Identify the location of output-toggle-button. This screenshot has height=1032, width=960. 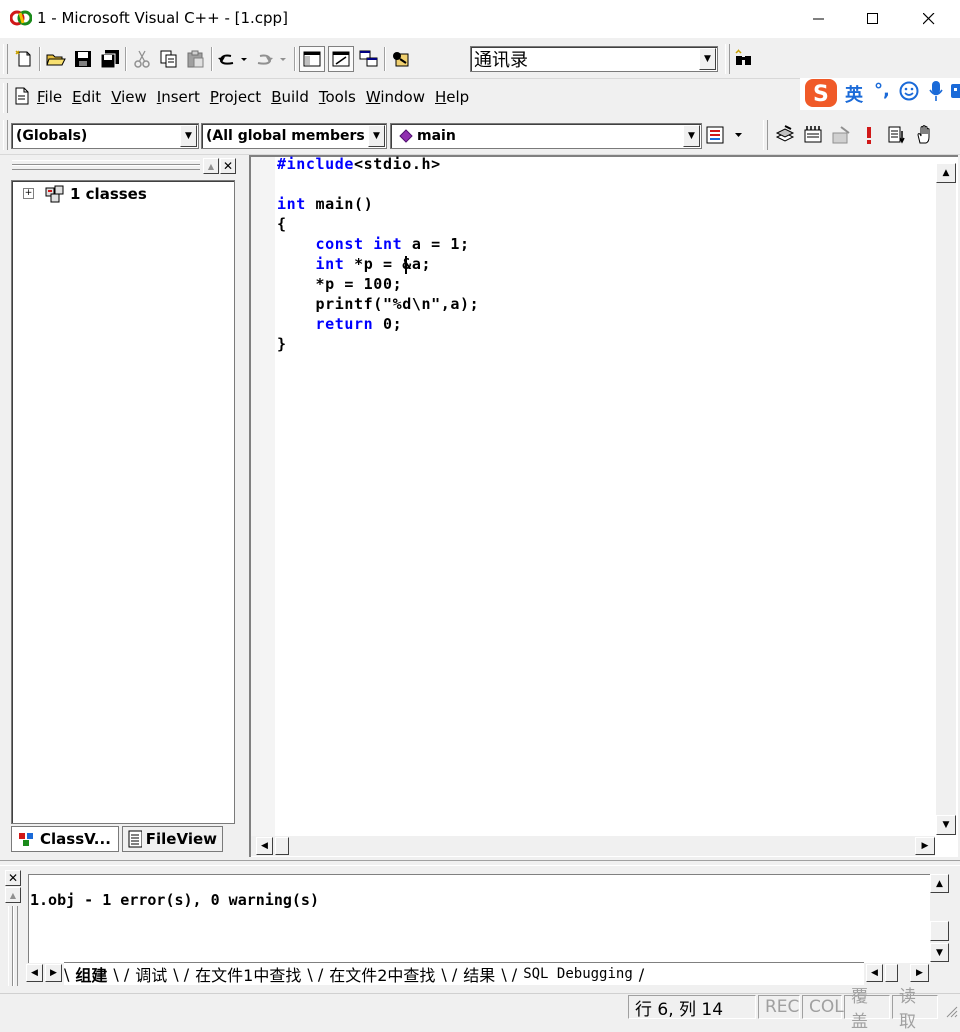
(341, 59).